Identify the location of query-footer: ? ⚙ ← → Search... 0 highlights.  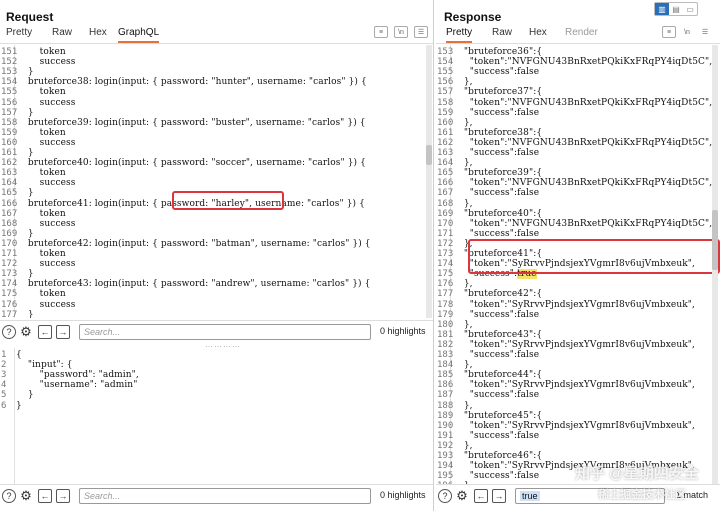
(216, 331).